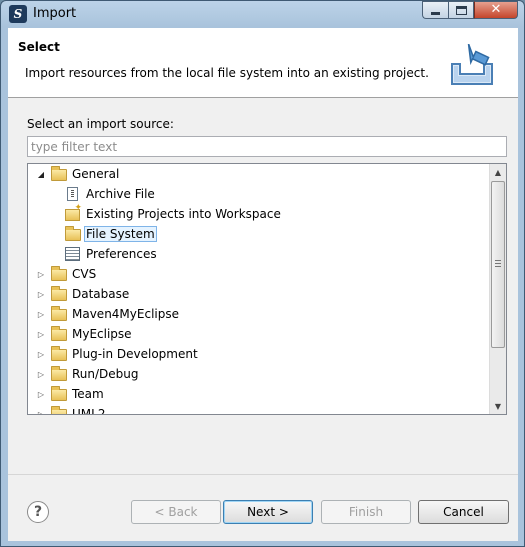  Describe the element at coordinates (89, 410) in the screenshot. I see `tree-item-label: UML2` at that location.